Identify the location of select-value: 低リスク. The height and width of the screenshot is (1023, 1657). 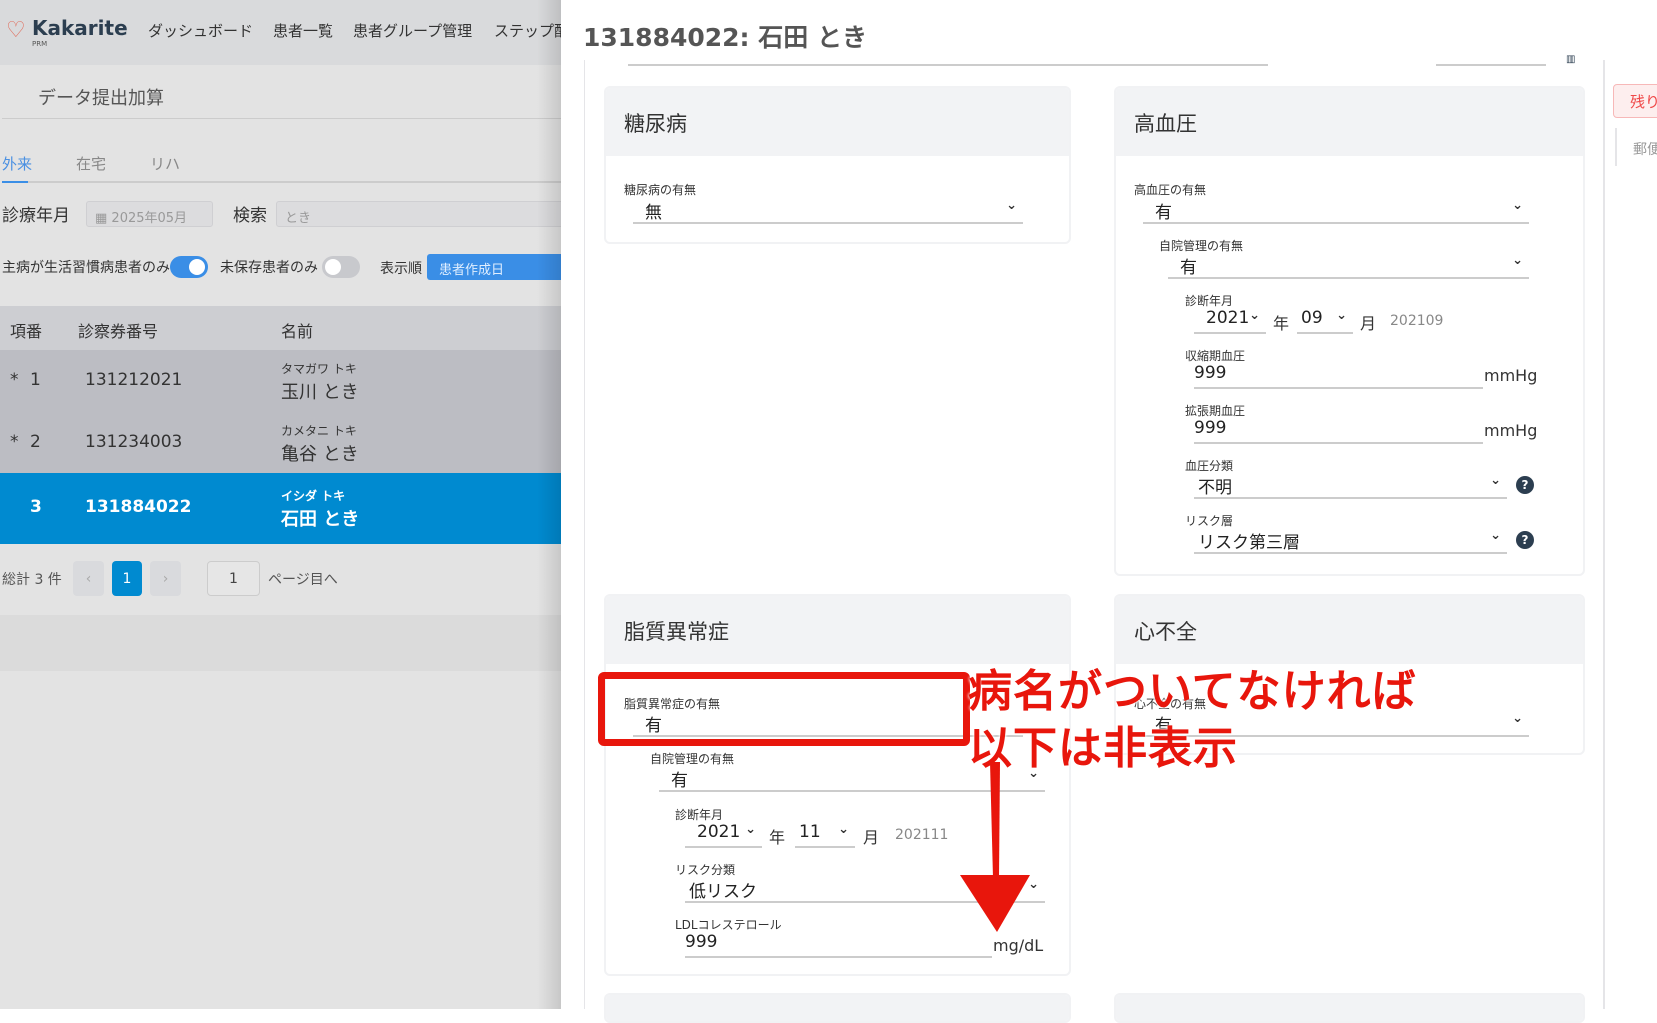
(723, 892).